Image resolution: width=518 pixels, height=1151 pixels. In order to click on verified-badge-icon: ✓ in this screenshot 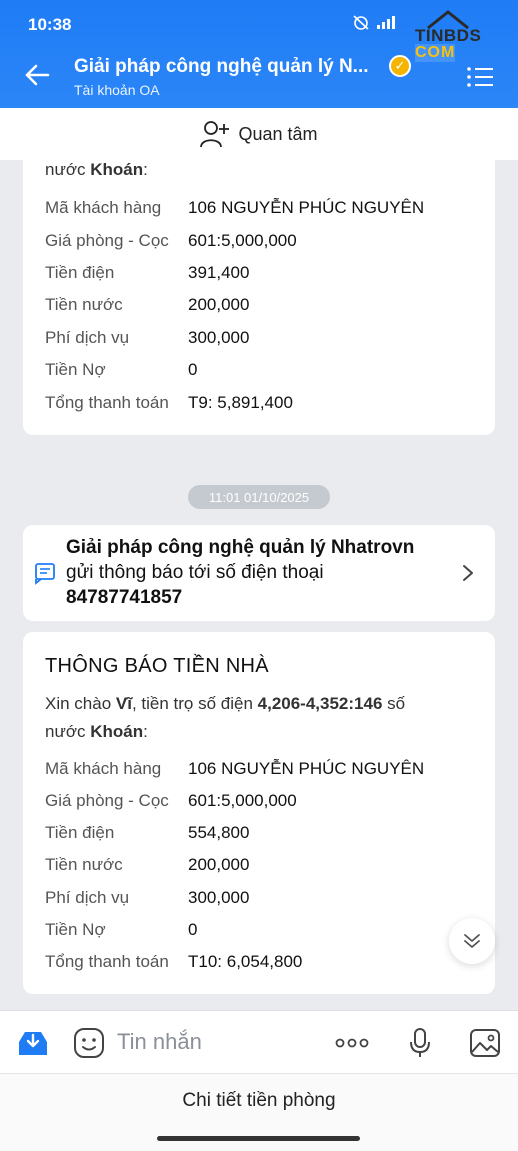, I will do `click(400, 66)`.